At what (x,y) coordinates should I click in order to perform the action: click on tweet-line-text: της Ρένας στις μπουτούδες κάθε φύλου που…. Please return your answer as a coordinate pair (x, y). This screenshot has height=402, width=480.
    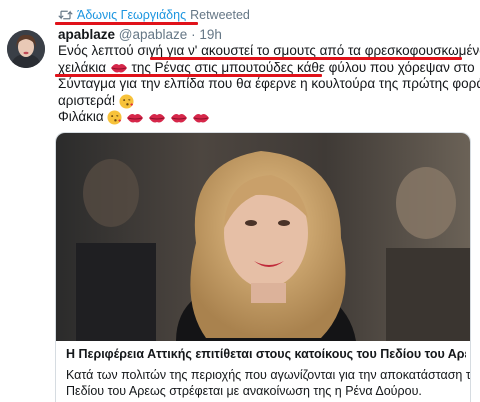
    Looking at the image, I should click on (303, 67).